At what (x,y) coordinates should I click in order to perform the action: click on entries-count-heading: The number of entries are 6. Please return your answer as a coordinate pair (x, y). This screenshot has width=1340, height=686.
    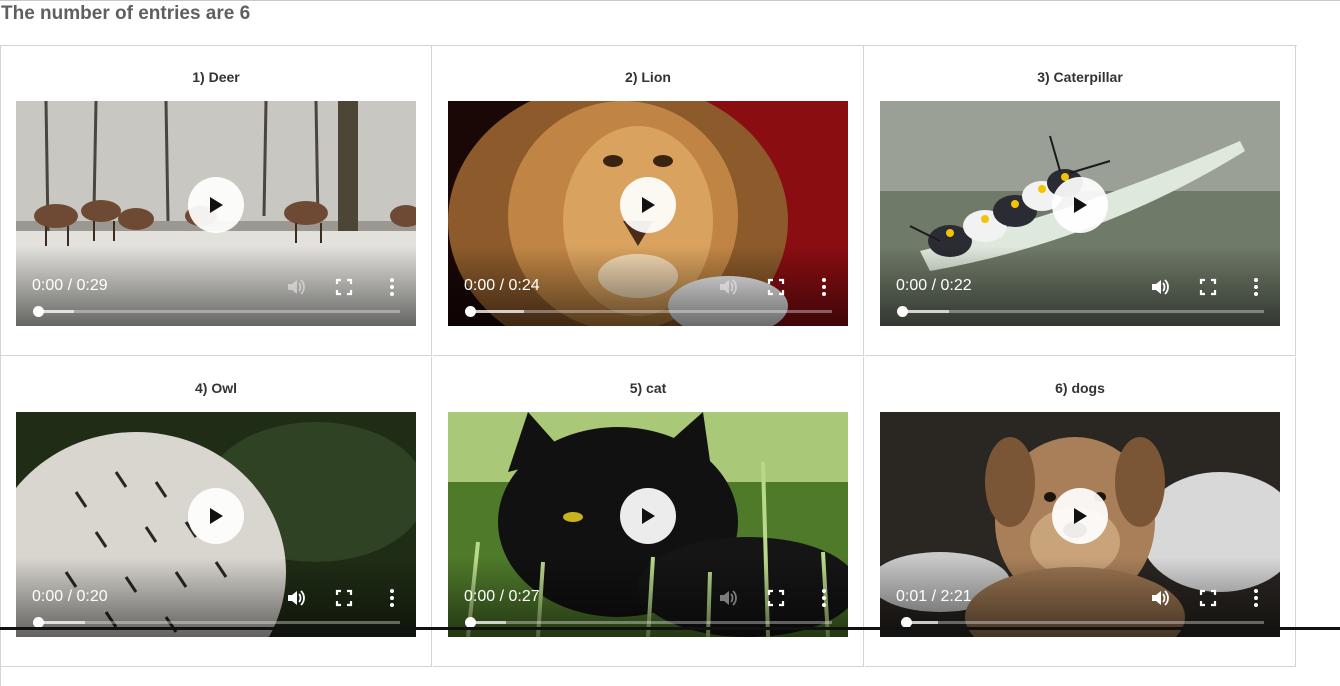
    Looking at the image, I should click on (126, 13).